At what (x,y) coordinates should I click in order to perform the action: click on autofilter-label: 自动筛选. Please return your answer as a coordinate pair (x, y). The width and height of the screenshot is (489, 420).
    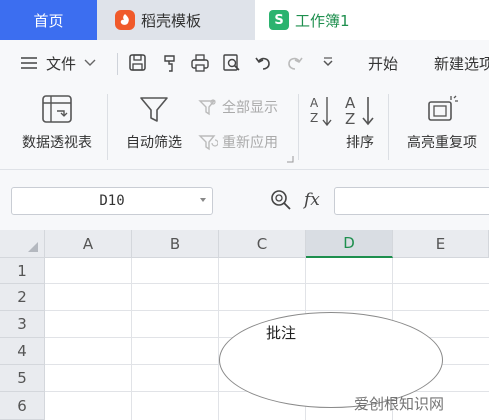
    Looking at the image, I should click on (154, 143).